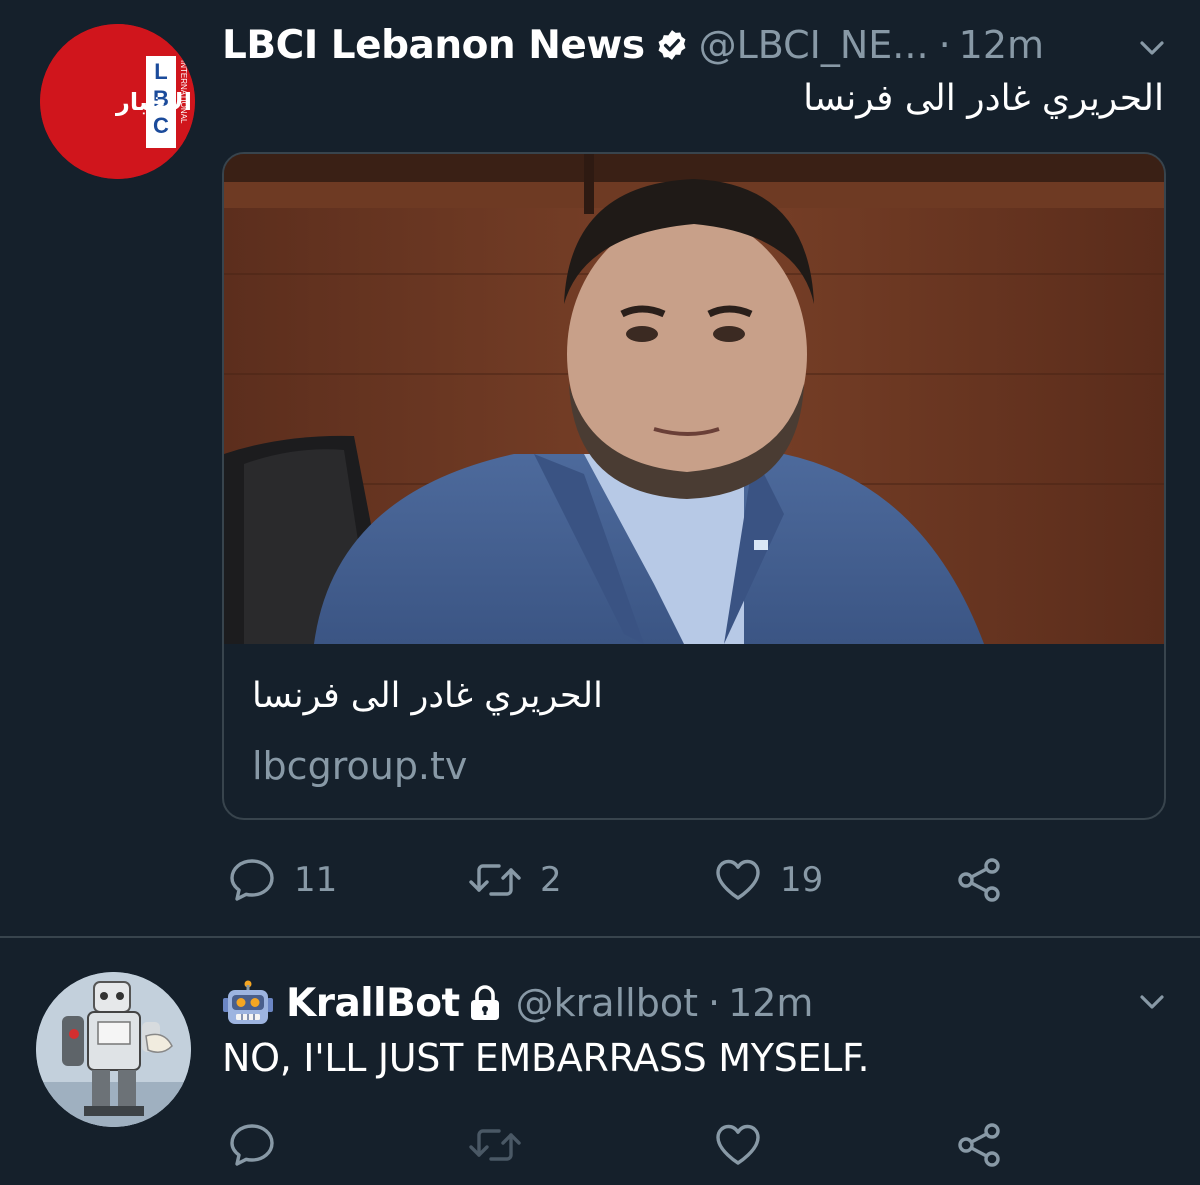  I want to click on retweet-button: 2, so click(515, 880).